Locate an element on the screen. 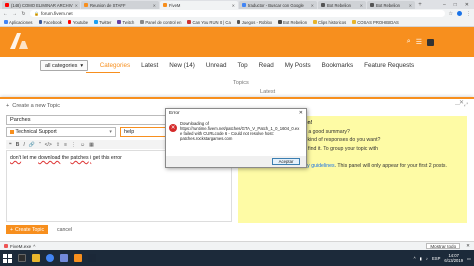  bookmark-item: COSAS PROHIBIDAS is located at coordinates (375, 22).